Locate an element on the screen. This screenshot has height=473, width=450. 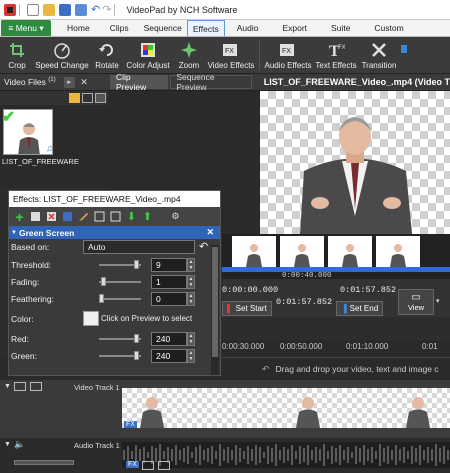
timeline-ruler: 0:00:30.000 0:00:50.000 0:01:10.000 0:01 is located at coordinates (336, 349).